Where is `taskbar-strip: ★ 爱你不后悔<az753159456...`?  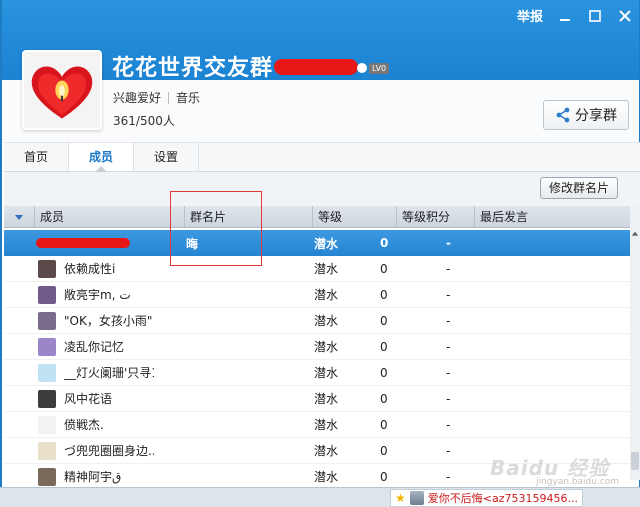 taskbar-strip: ★ 爱你不后悔<az753159456... is located at coordinates (320, 497).